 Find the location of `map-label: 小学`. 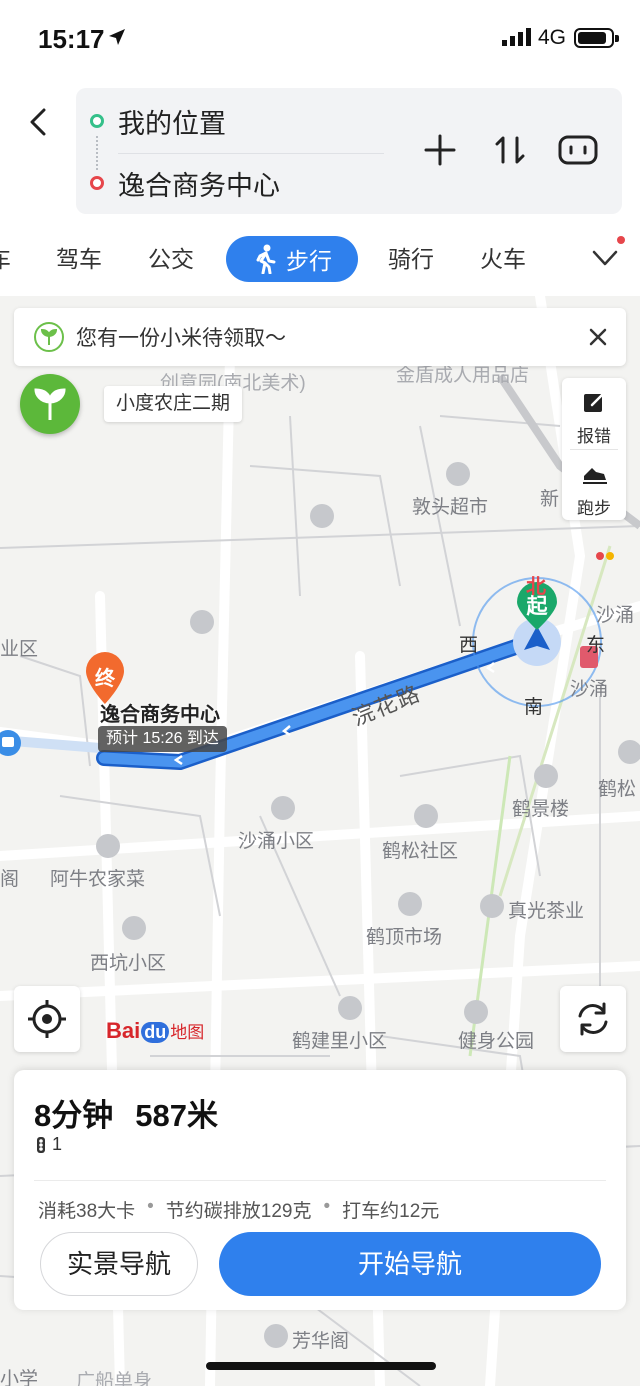

map-label: 小学 is located at coordinates (19, 1377).